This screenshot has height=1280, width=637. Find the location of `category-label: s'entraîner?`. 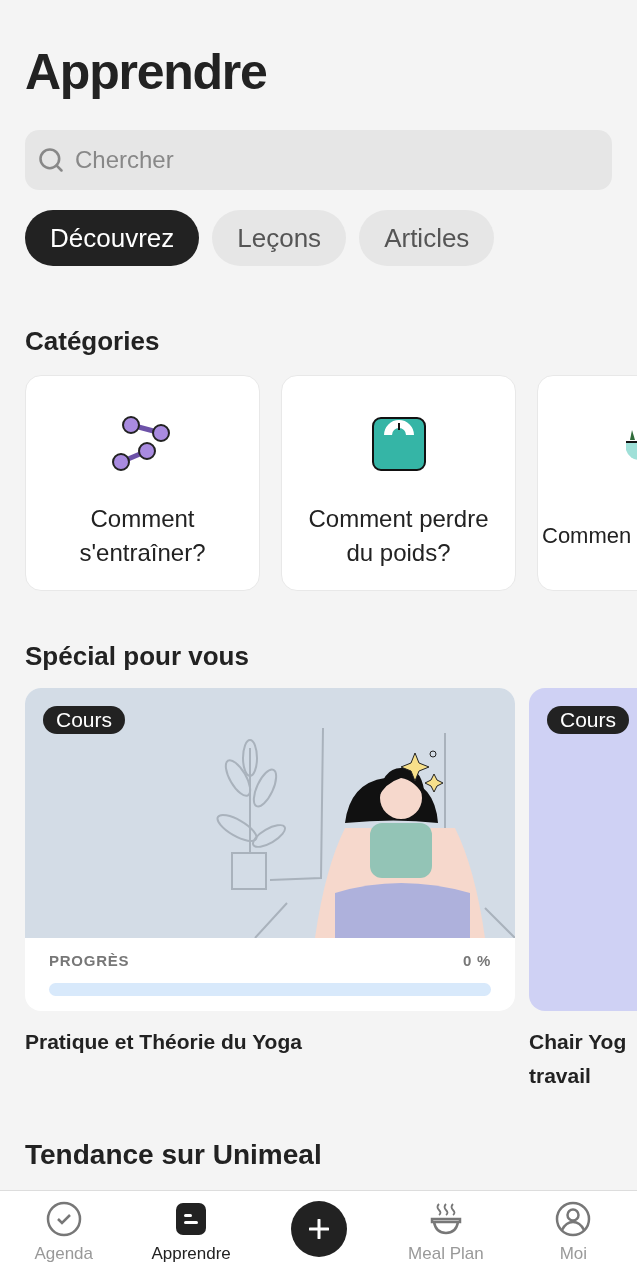

category-label: s'entraîner? is located at coordinates (142, 553).